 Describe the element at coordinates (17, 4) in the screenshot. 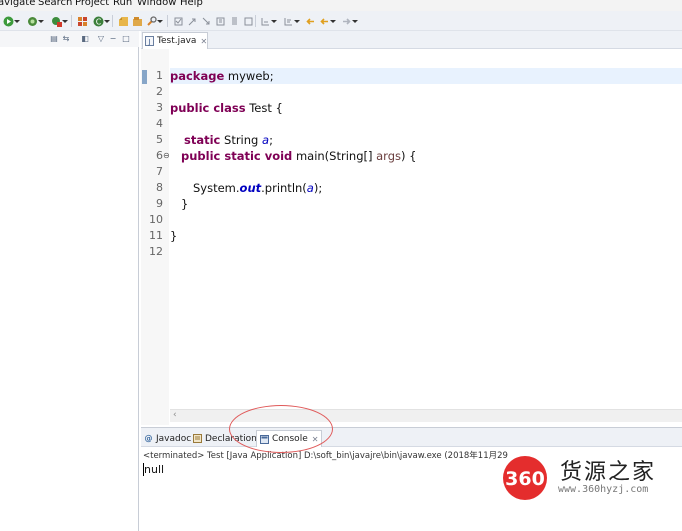

I see `menu-navigate: avigate` at that location.